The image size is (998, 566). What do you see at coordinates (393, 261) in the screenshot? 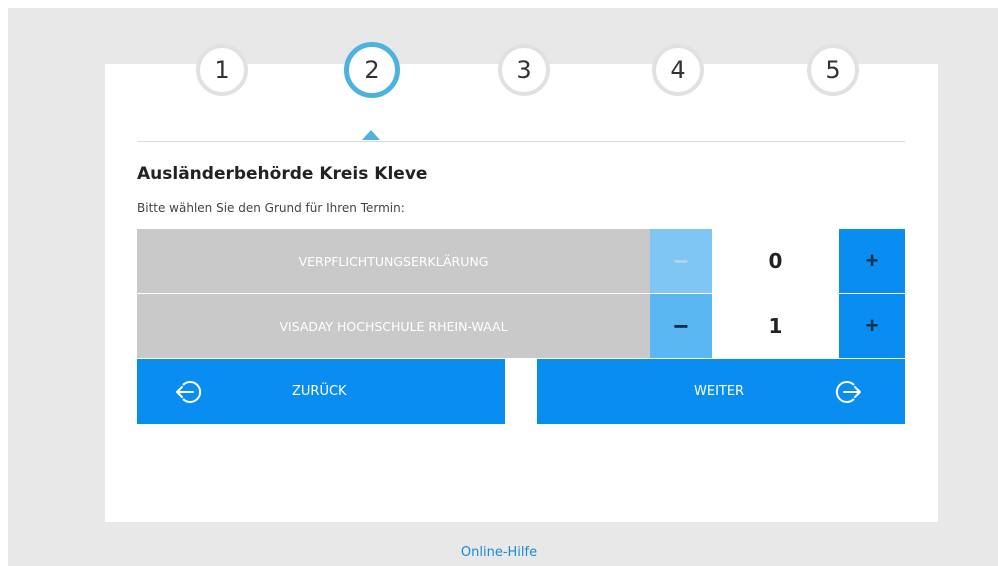
I see `reason-label: VERPFLICHTUNGSERKLÄRUNG` at bounding box center [393, 261].